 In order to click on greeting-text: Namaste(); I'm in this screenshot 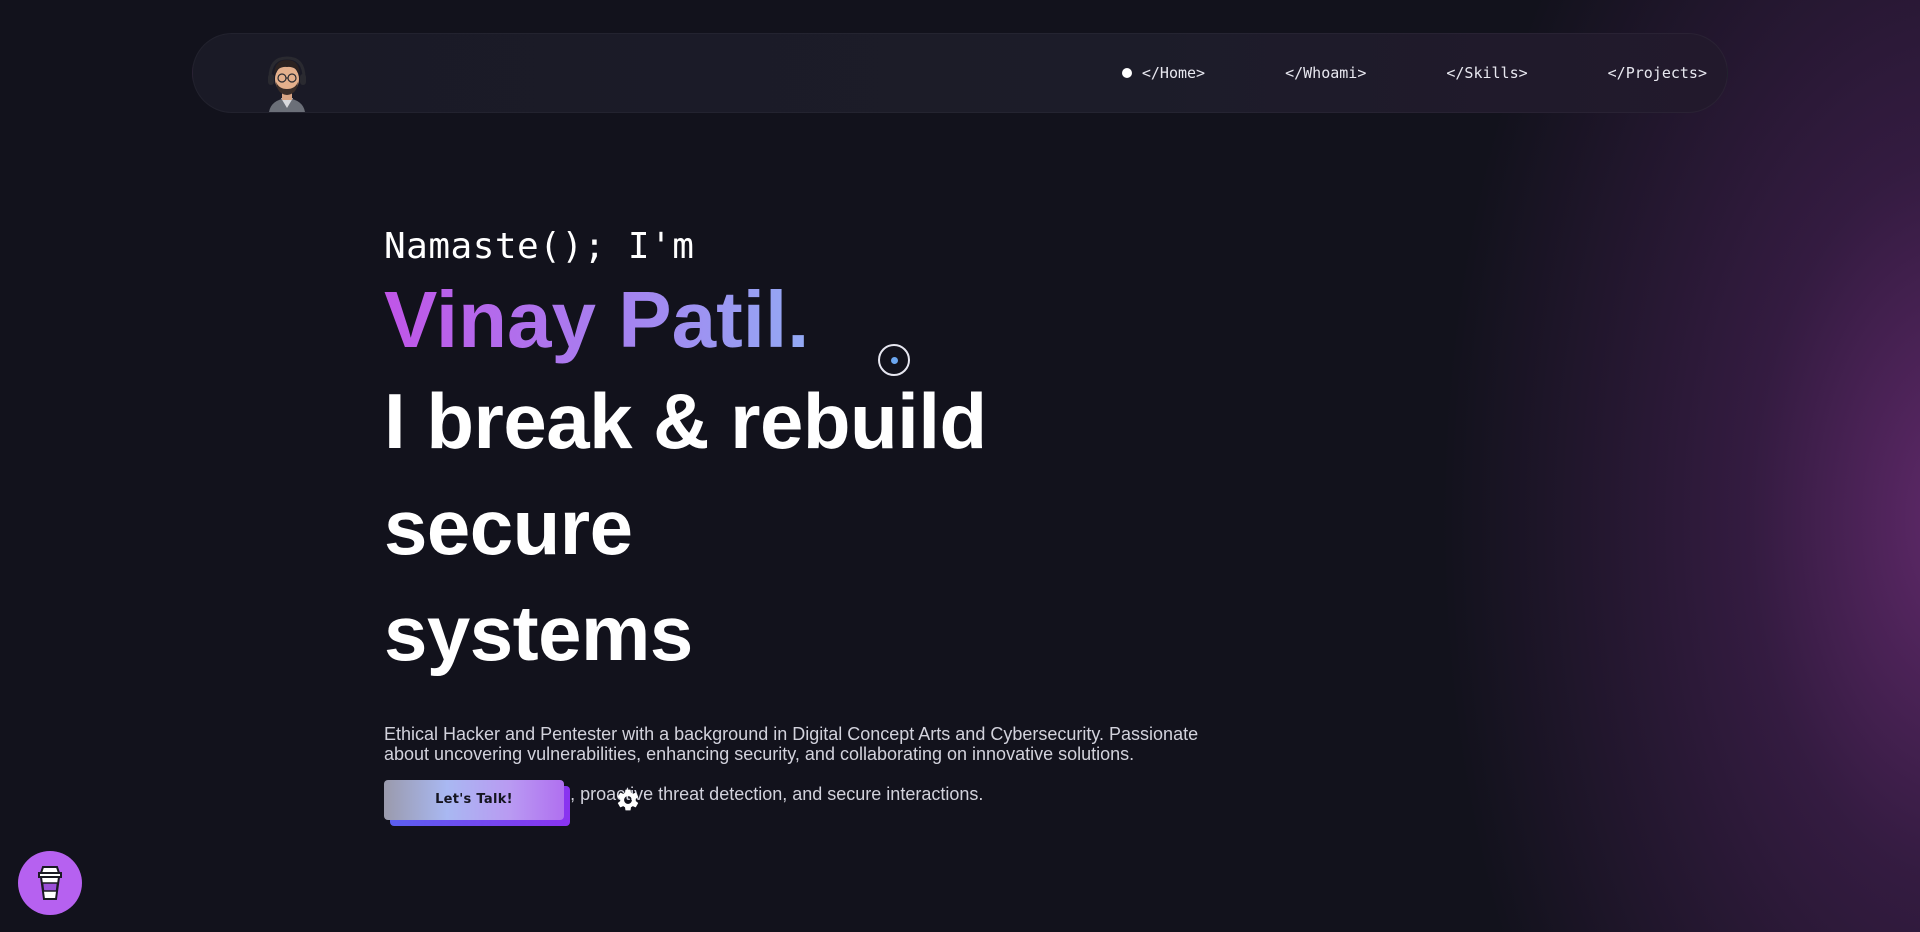, I will do `click(539, 246)`.